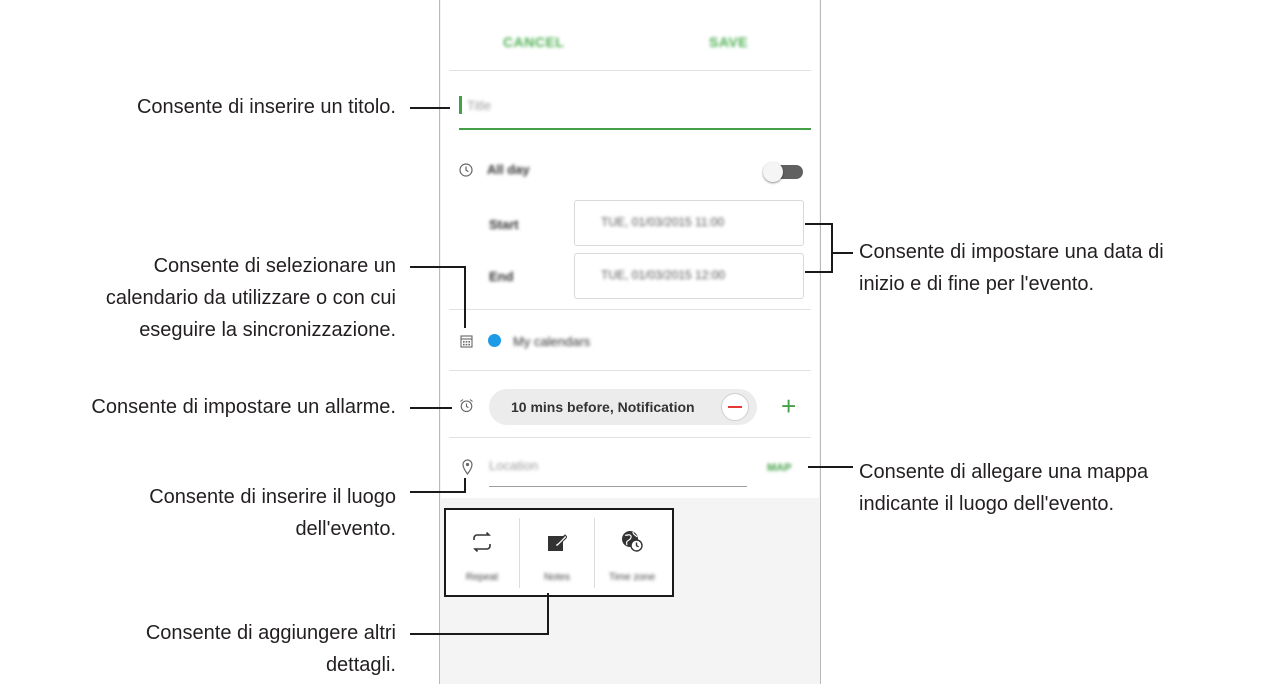 This screenshot has height=684, width=1262. What do you see at coordinates (272, 497) in the screenshot?
I see `callout-location-line1: Consente di inserire il luogo` at bounding box center [272, 497].